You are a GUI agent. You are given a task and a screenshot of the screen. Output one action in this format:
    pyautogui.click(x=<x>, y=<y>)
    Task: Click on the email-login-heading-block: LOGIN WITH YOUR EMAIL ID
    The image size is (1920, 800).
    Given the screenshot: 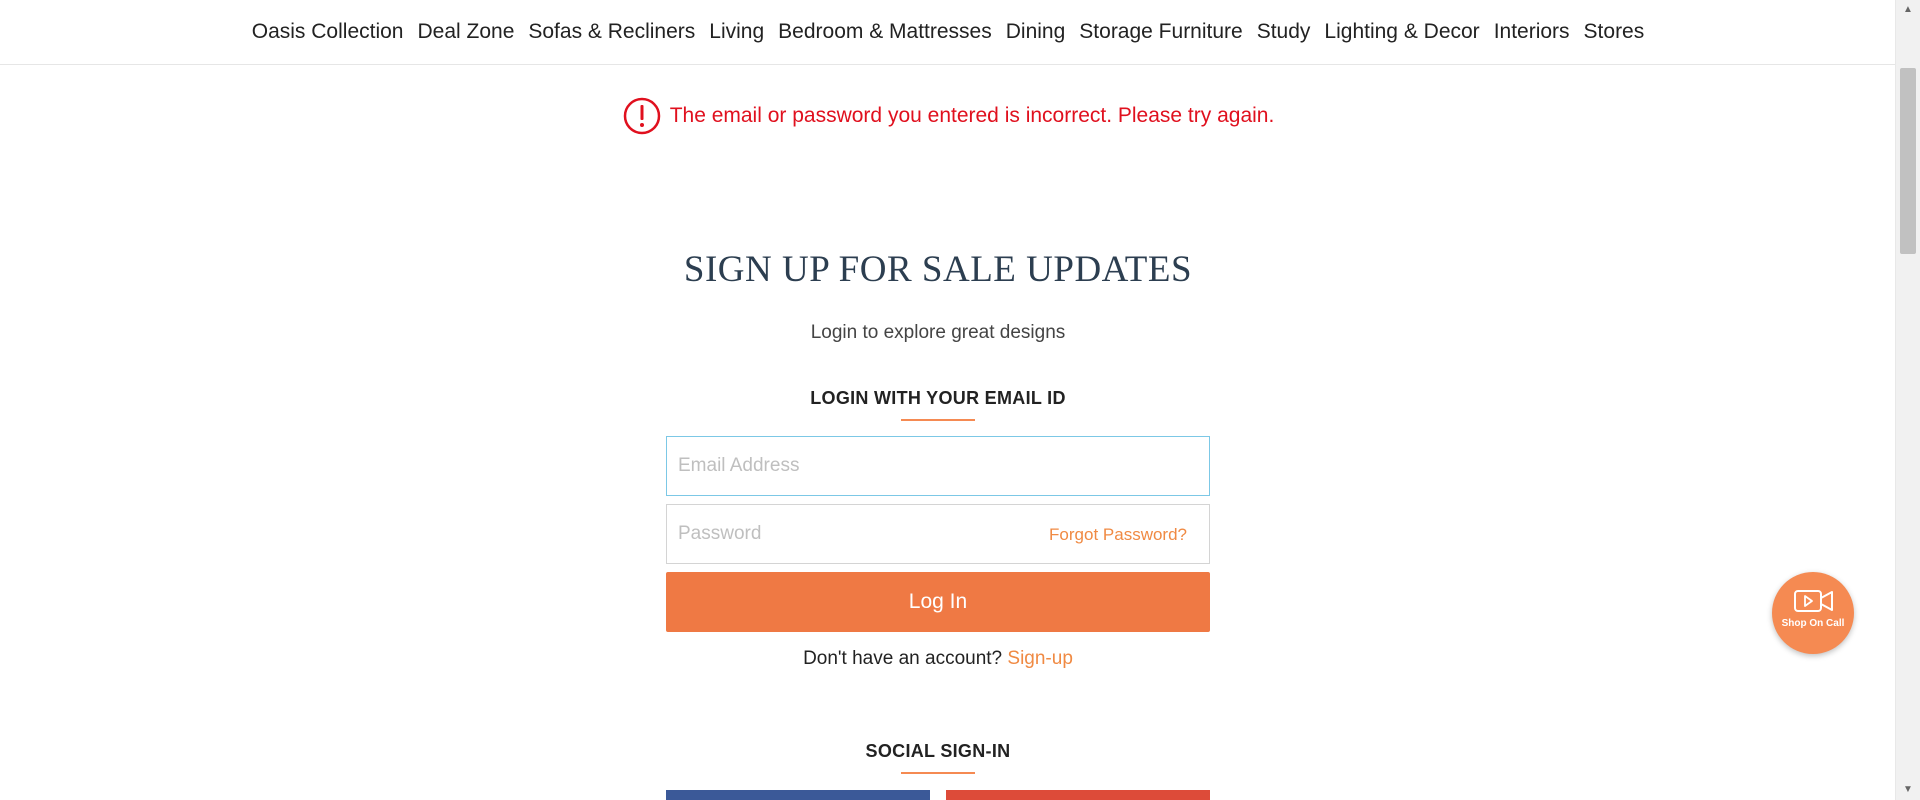 What is the action you would take?
    pyautogui.click(x=938, y=404)
    